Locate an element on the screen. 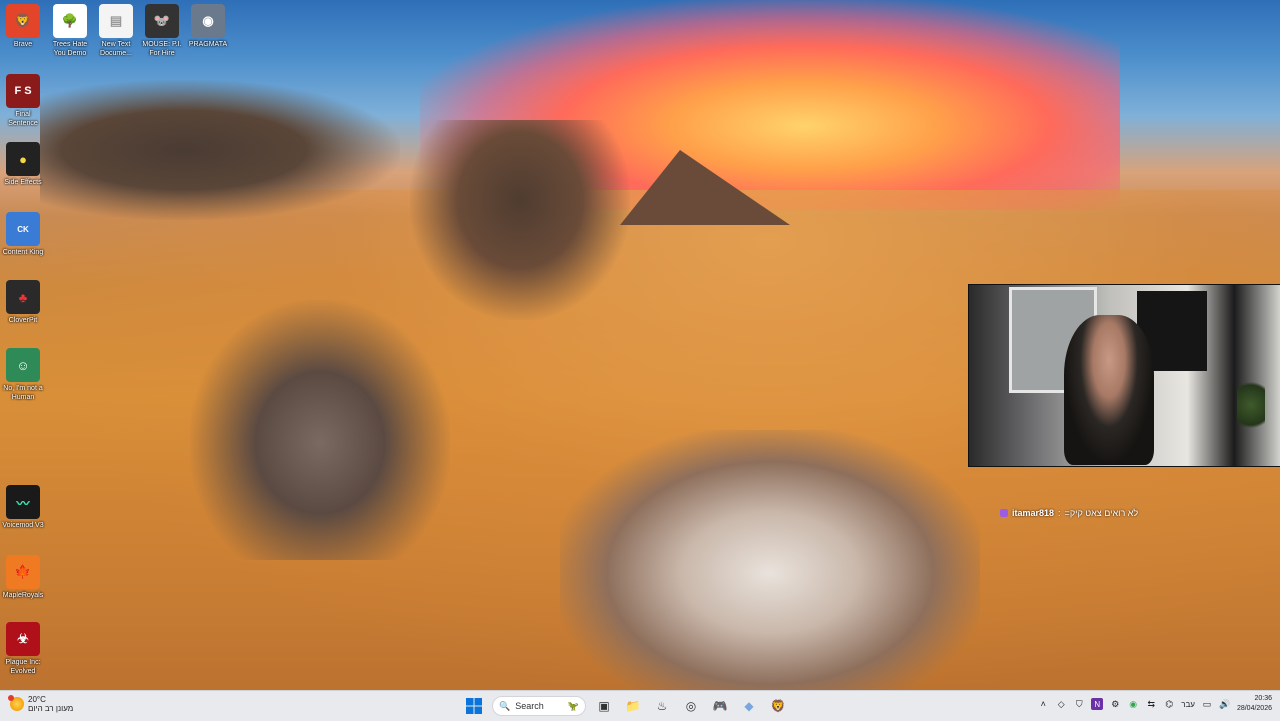  weather-widget: 20°C מעונן רב היום is located at coordinates (41, 704).